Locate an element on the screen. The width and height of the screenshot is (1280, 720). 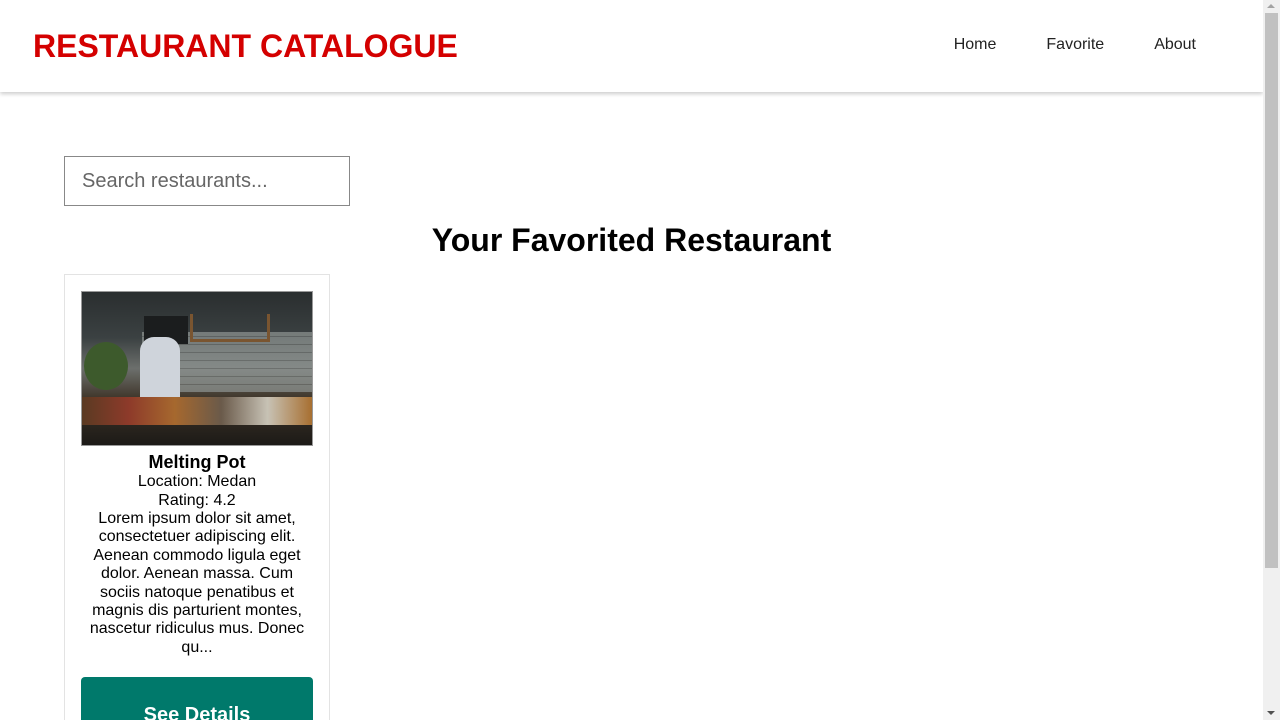
main-nav: Home Favorite About is located at coordinates (1050, 45).